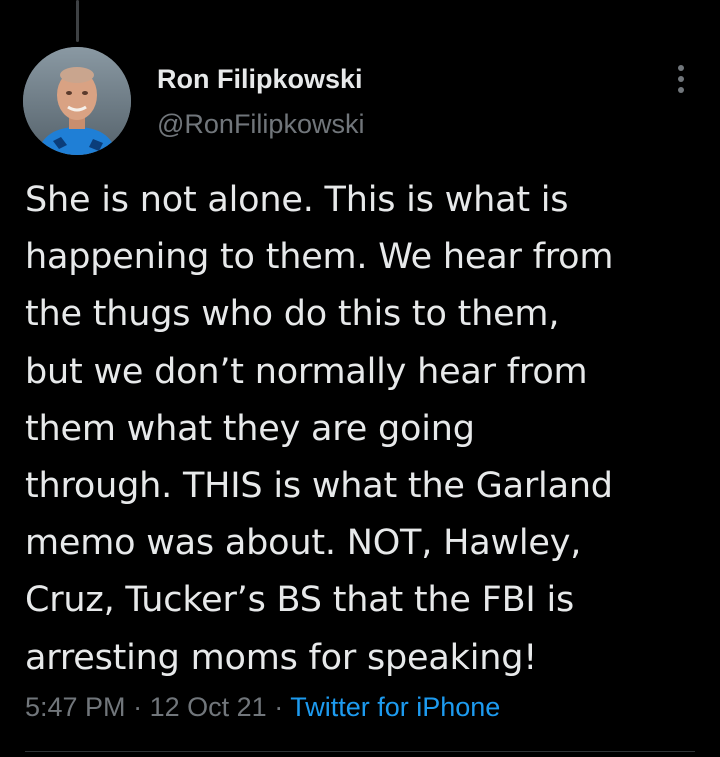 The width and height of the screenshot is (720, 757). I want to click on tweet-text-line: arresting moms for speaking!, so click(281, 657).